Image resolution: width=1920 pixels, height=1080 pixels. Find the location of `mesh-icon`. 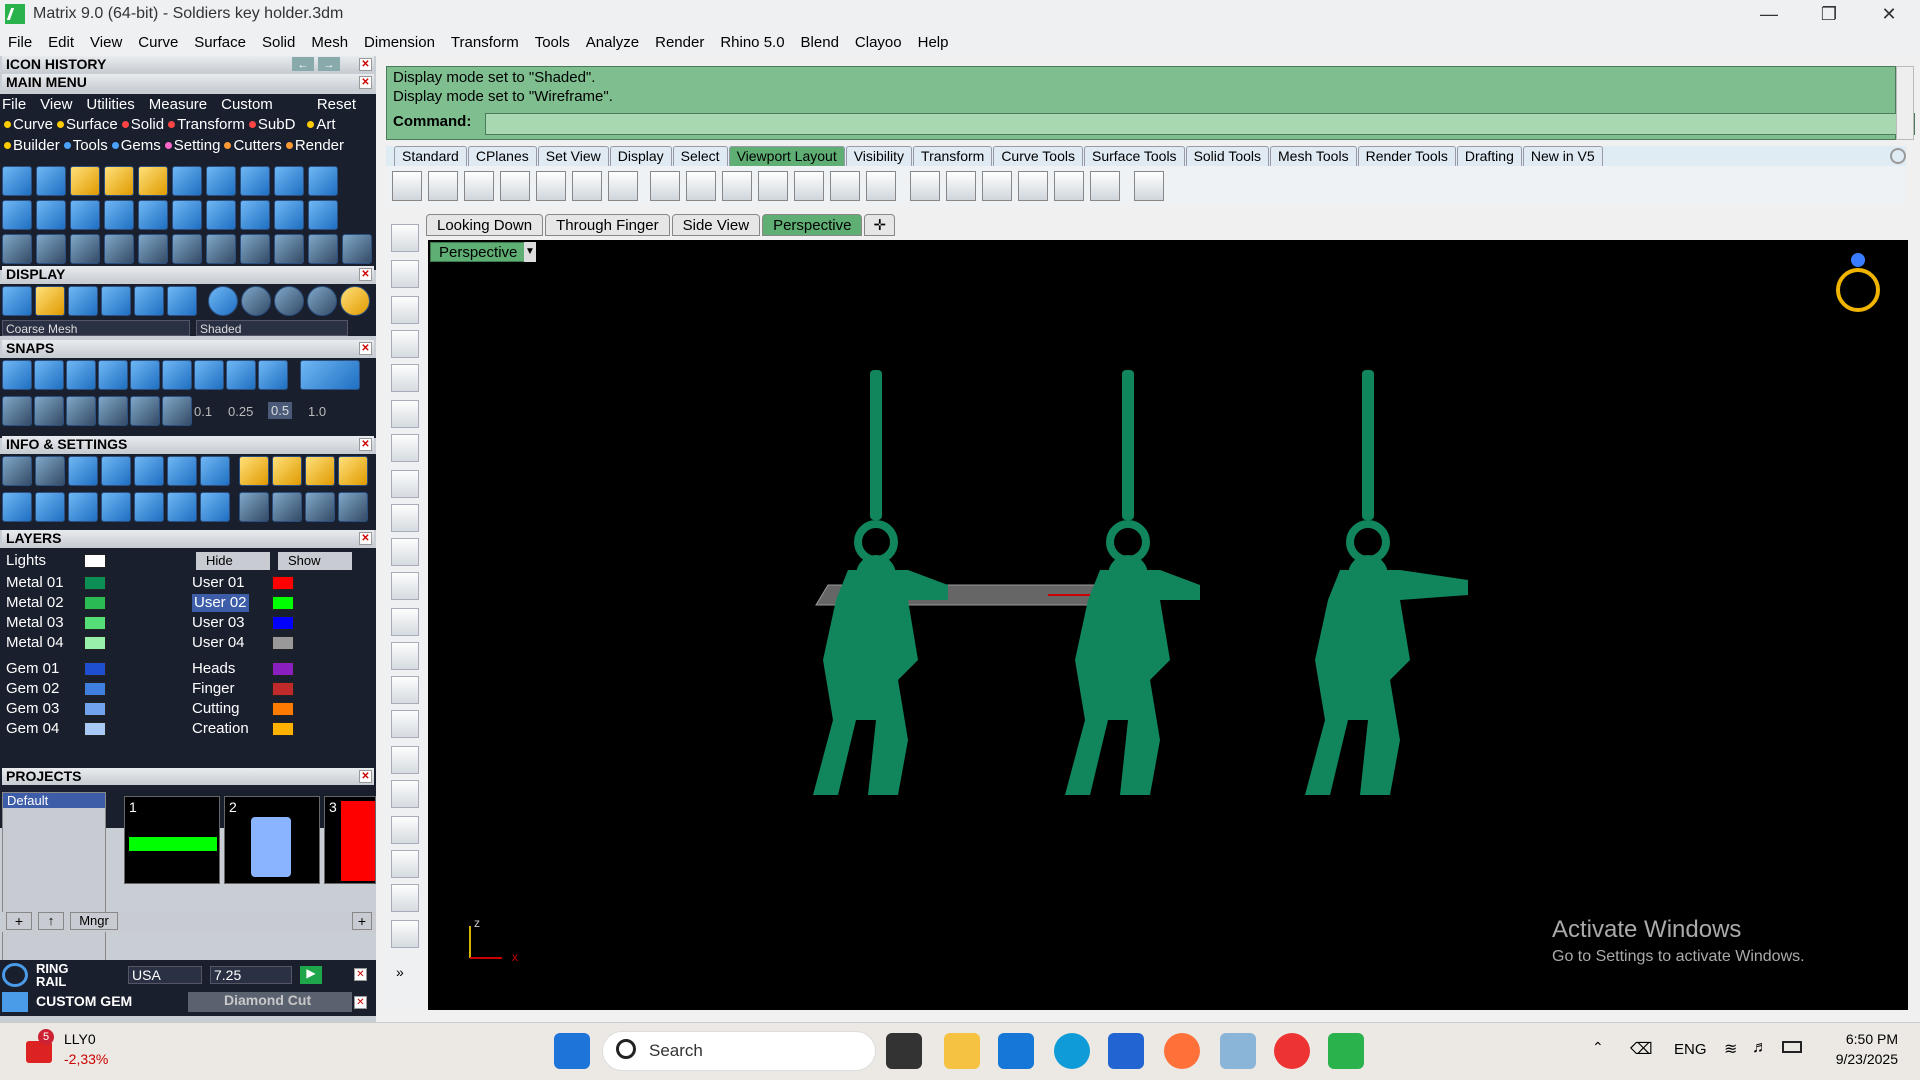

mesh-icon is located at coordinates (773, 186).